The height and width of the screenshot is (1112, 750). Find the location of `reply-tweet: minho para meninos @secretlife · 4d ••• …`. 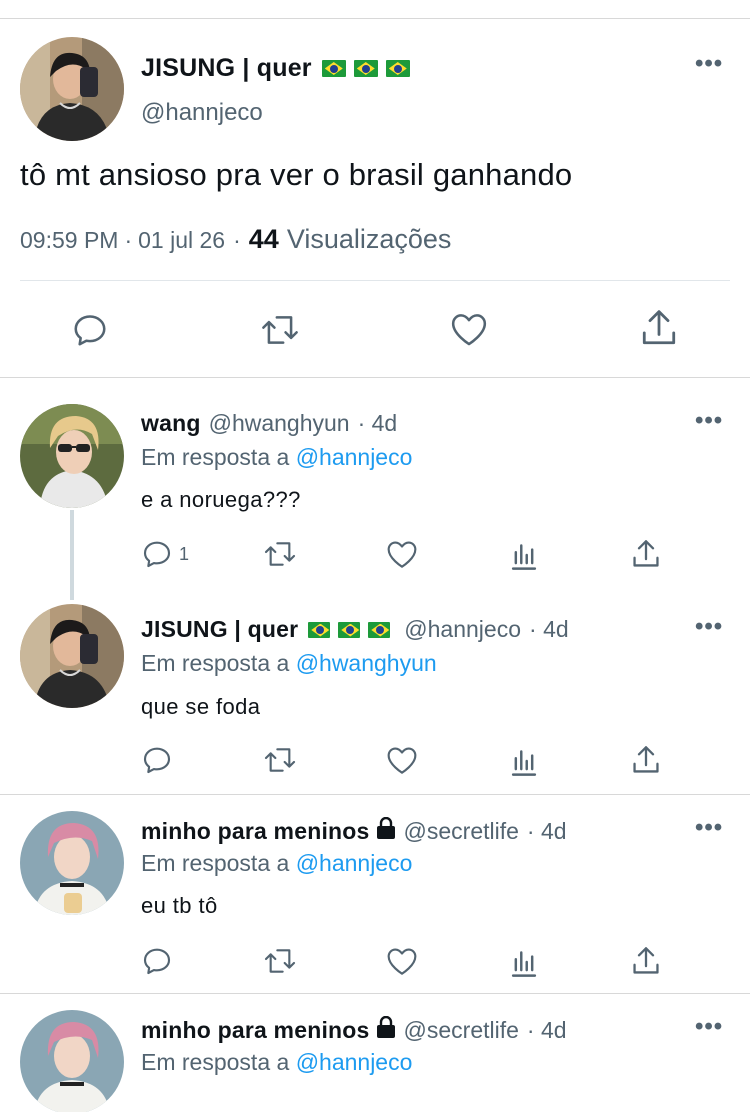

reply-tweet: minho para meninos @secretlife · 4d ••• … is located at coordinates (375, 1053).